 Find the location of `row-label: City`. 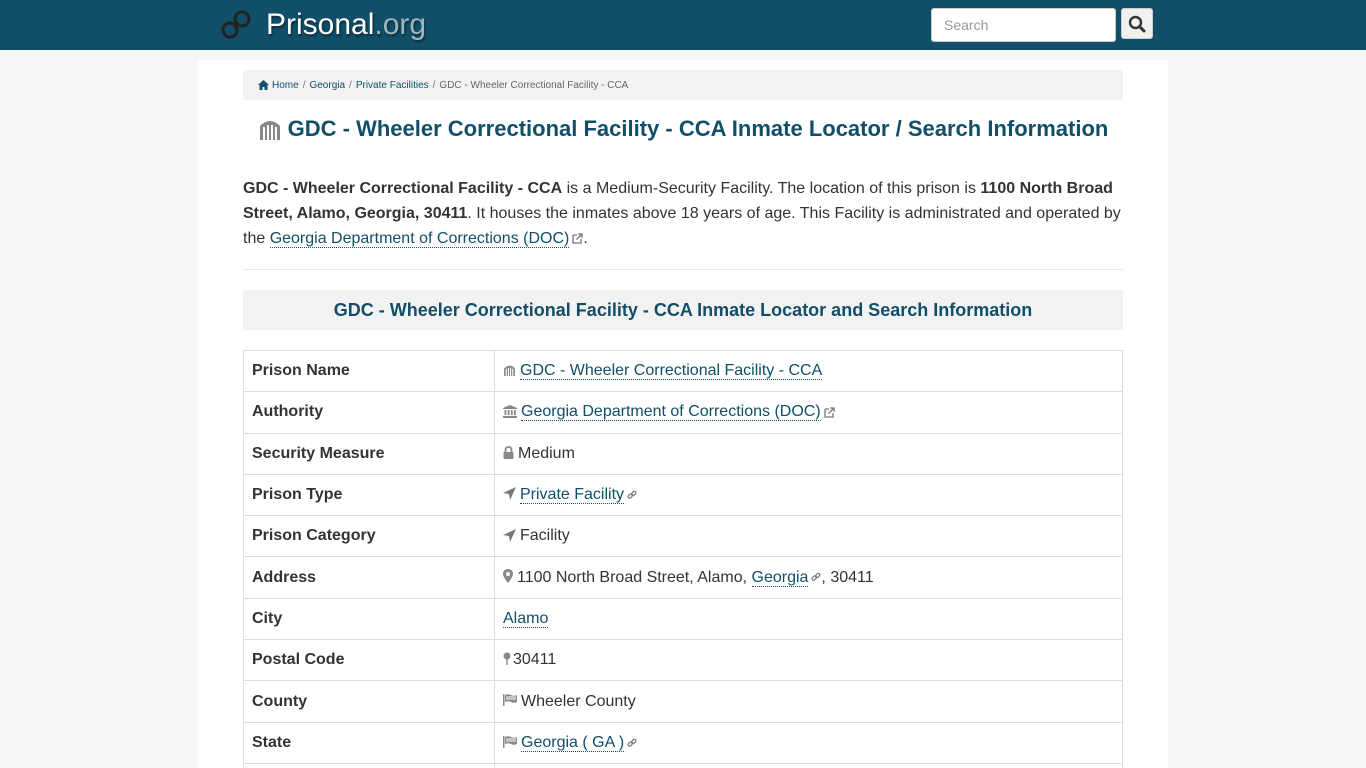

row-label: City is located at coordinates (369, 619).